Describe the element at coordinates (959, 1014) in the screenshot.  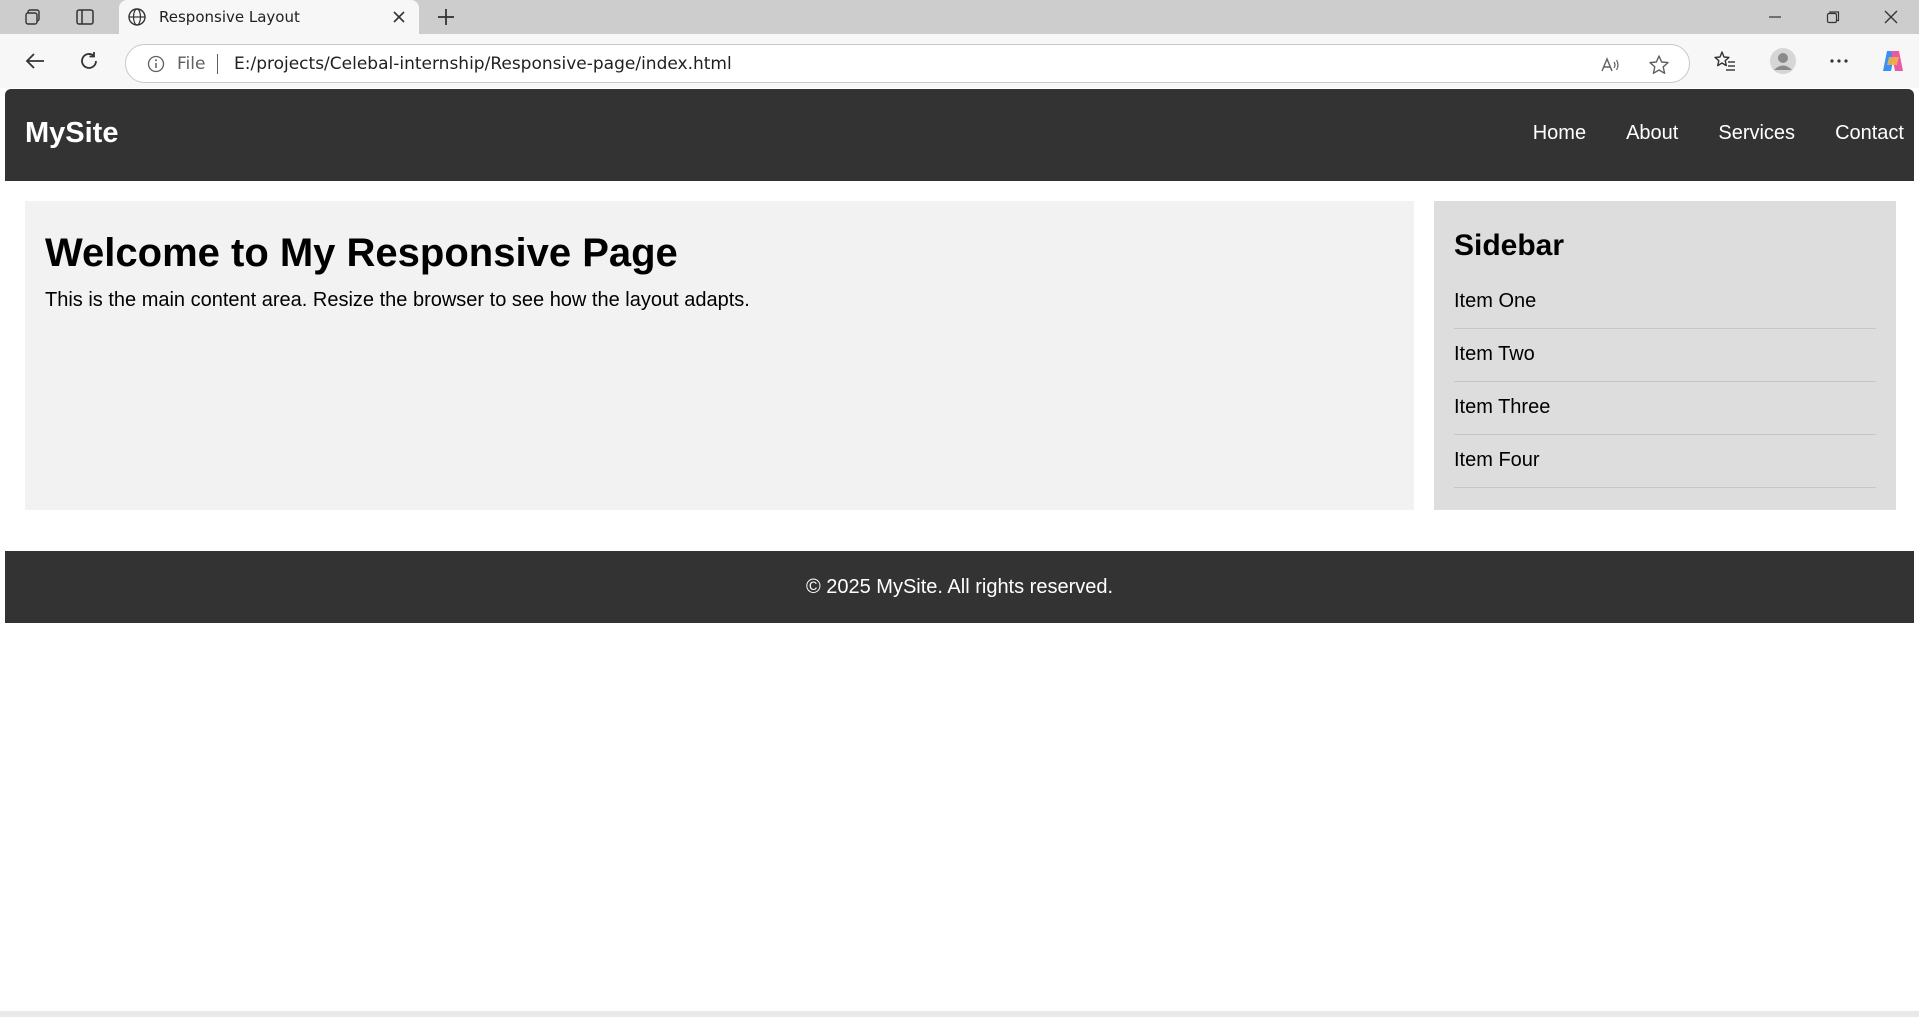
I see `window-bottom-edge` at that location.